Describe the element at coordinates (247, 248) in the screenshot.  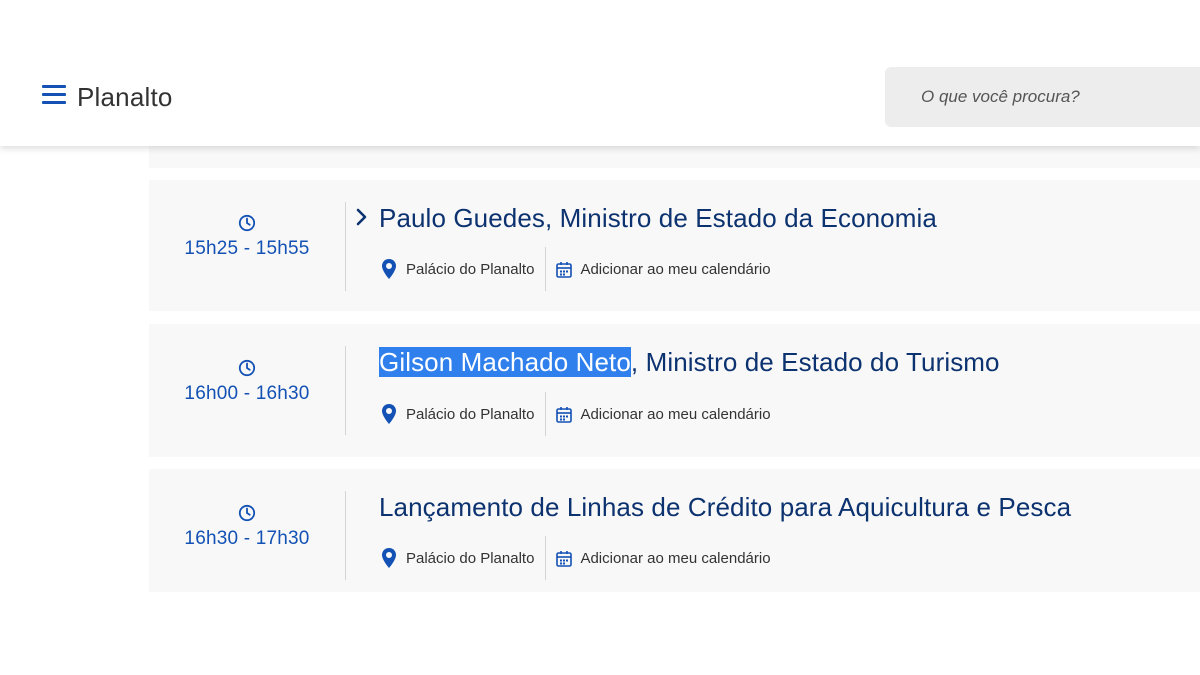
I see `event-time: 15h25 - 15h55` at that location.